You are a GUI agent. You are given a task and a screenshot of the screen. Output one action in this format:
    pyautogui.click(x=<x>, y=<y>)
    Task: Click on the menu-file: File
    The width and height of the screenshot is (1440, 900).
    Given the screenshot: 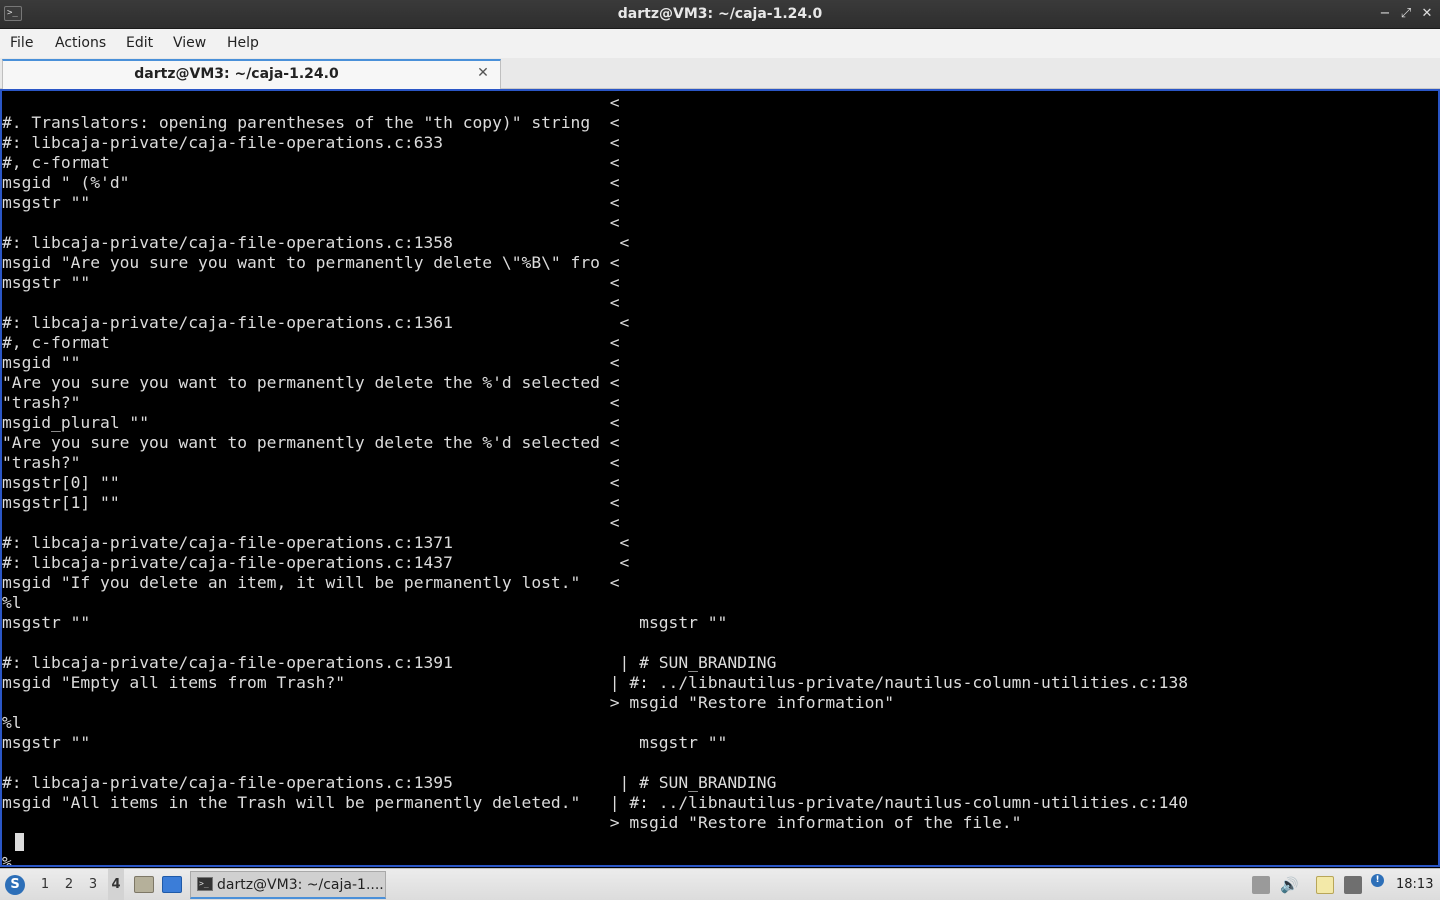 What is the action you would take?
    pyautogui.click(x=21, y=43)
    